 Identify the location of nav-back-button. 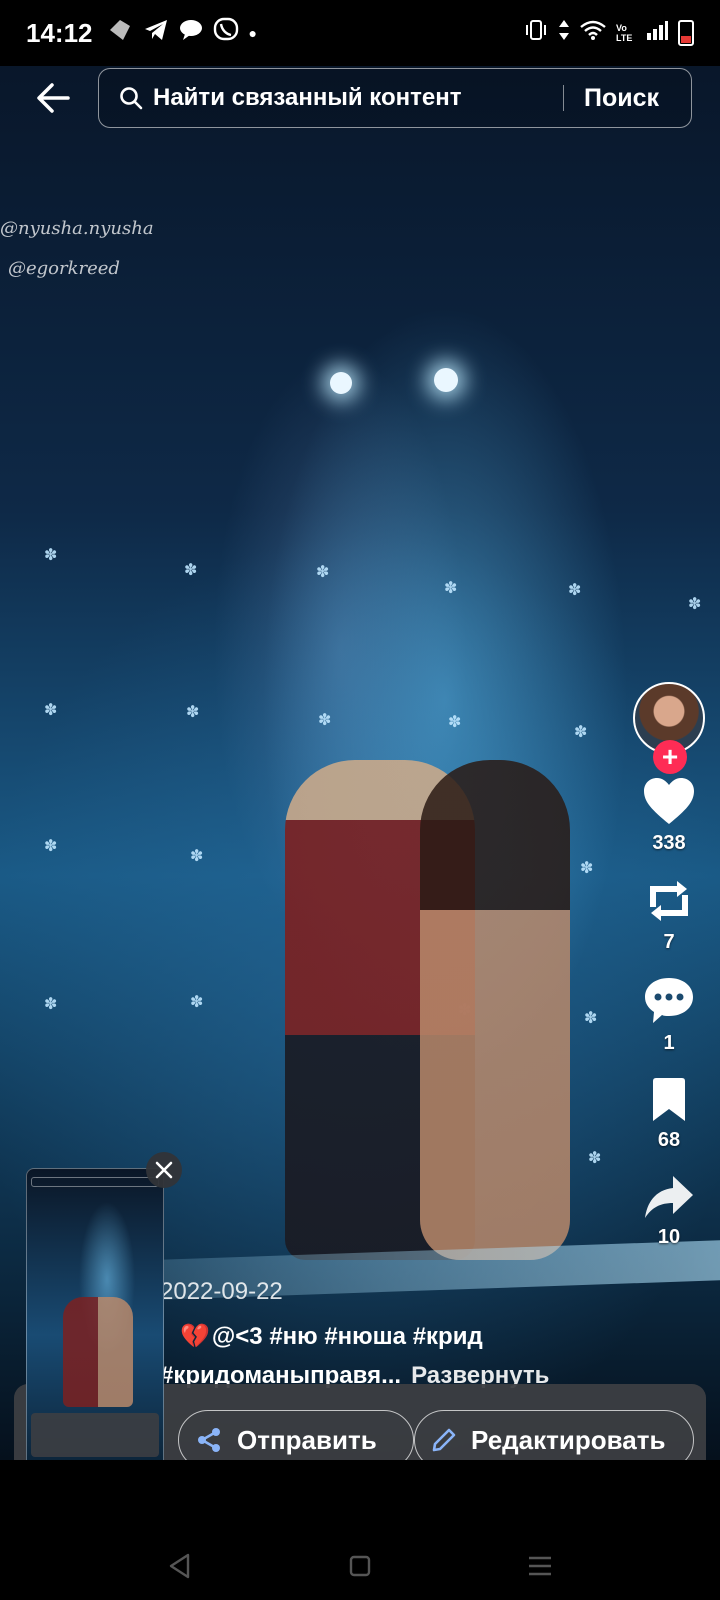
(180, 1566).